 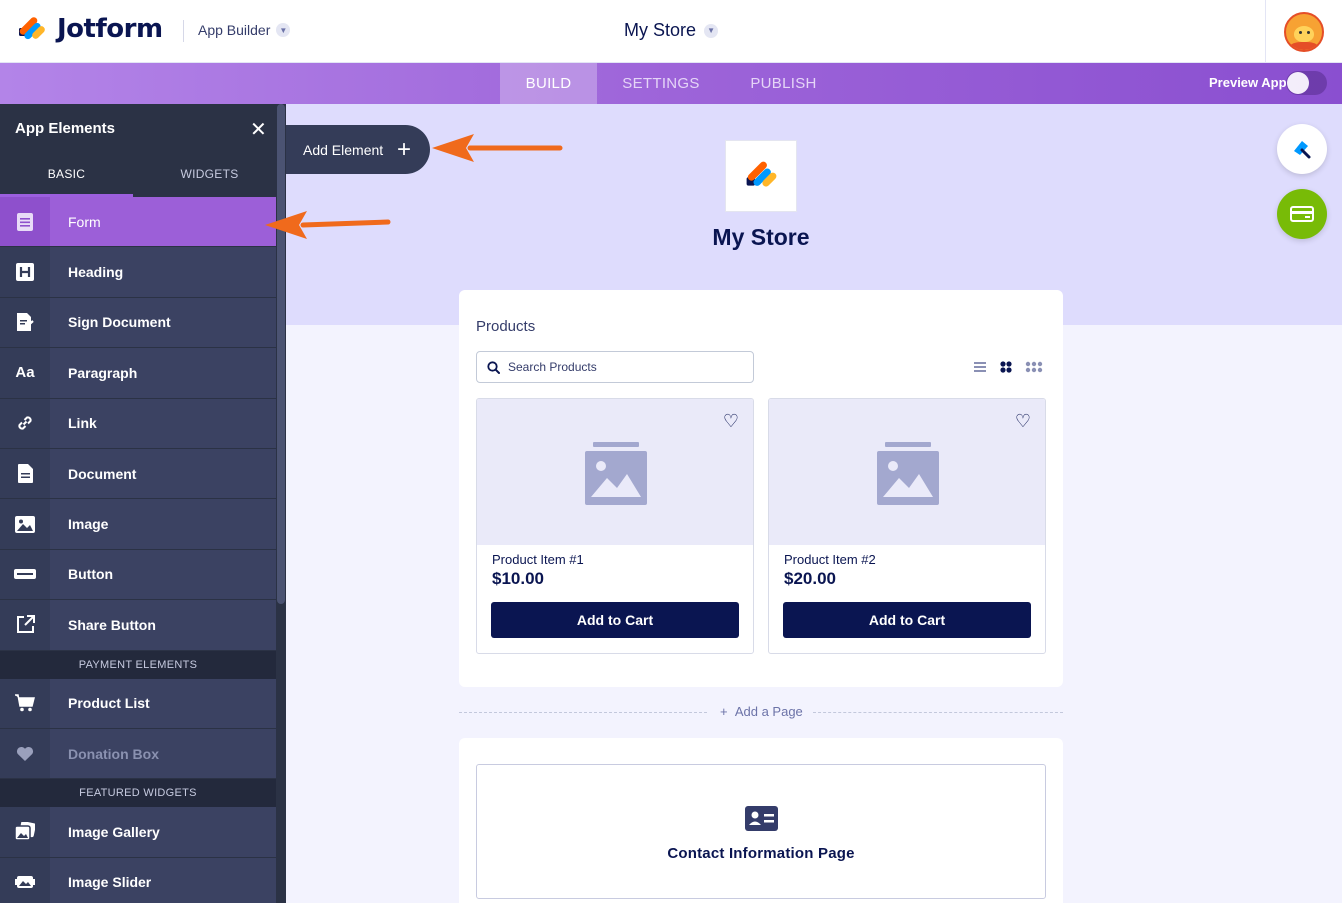 What do you see at coordinates (114, 831) in the screenshot?
I see `element-label: Image Gallery` at bounding box center [114, 831].